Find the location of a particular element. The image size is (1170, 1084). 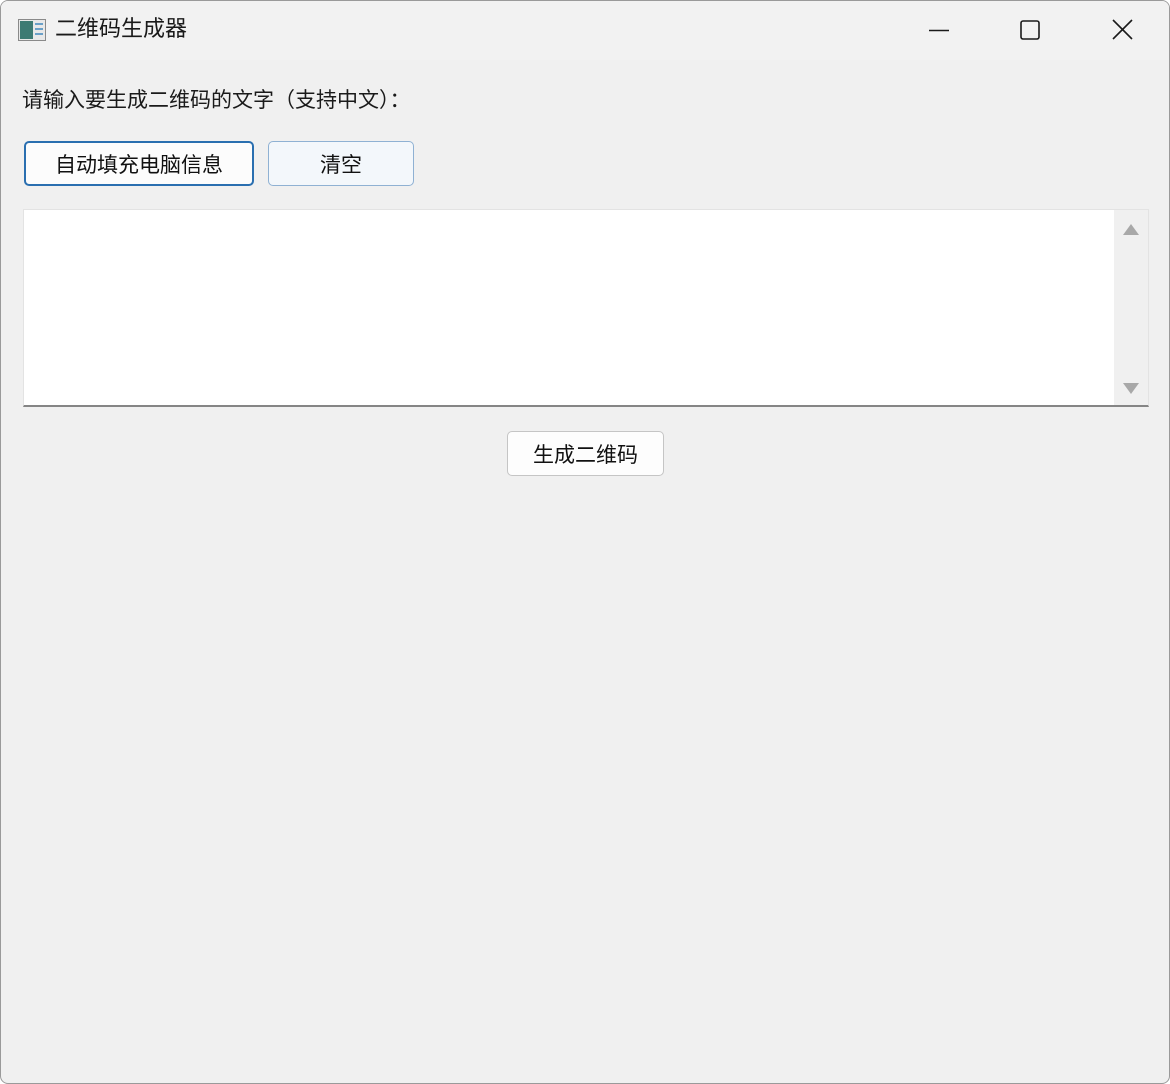

minimize-button is located at coordinates (939, 30).